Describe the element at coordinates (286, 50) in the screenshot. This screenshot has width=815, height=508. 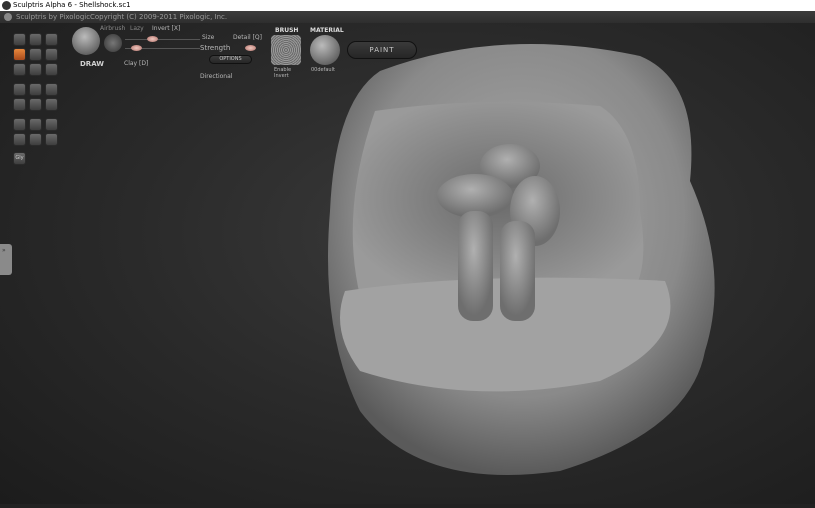
I see `brush-texture-thumbnail` at that location.